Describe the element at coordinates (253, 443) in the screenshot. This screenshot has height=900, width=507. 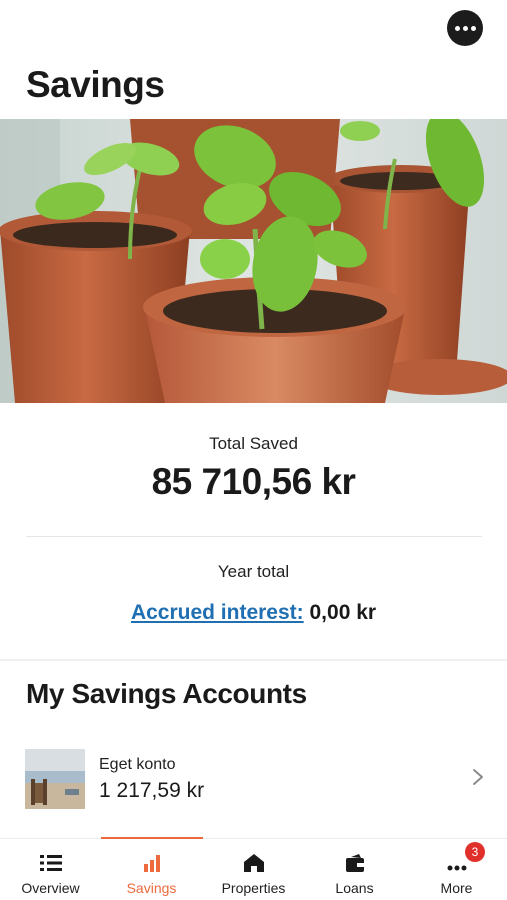
I see `total-saved-label: Total Saved` at that location.